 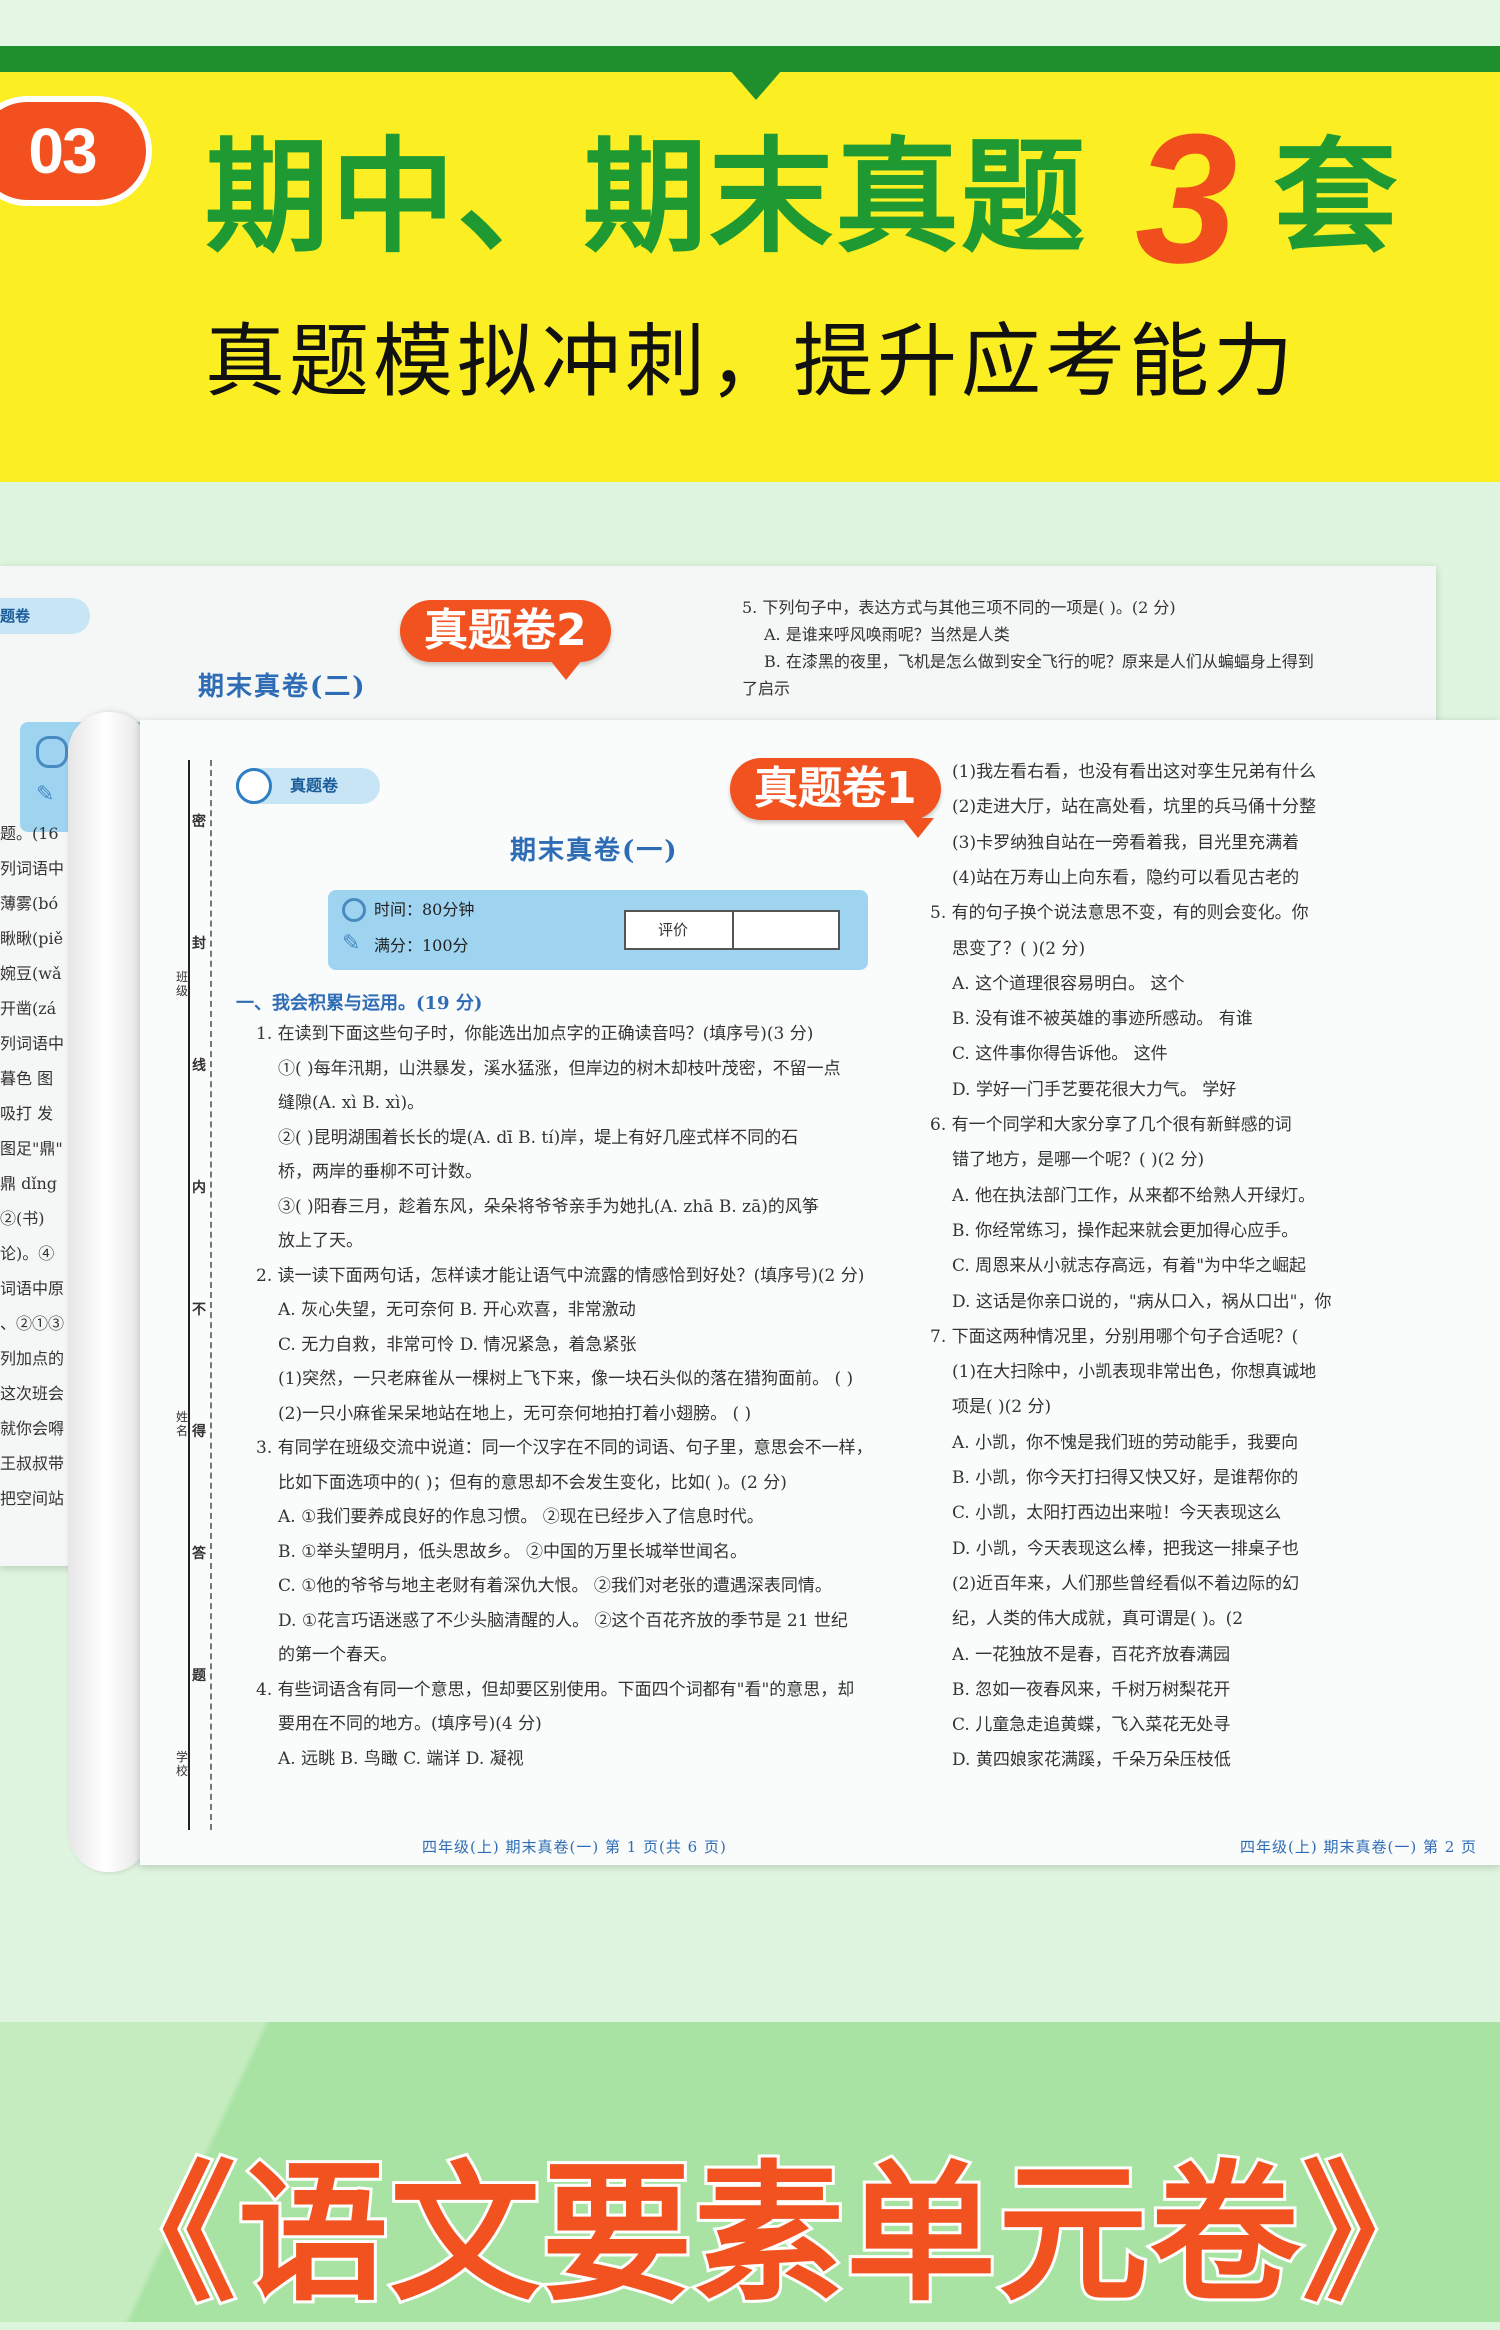 I want to click on top-background, so click(x=750, y=23).